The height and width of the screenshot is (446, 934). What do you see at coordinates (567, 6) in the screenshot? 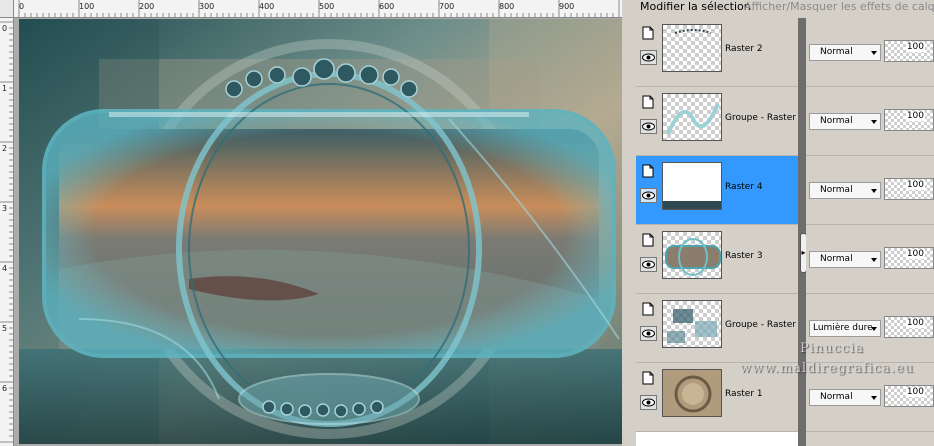
I see `ruler-label: 900` at bounding box center [567, 6].